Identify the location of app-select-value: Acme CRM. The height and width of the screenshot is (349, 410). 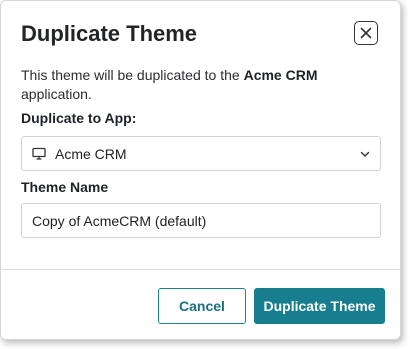
(91, 153).